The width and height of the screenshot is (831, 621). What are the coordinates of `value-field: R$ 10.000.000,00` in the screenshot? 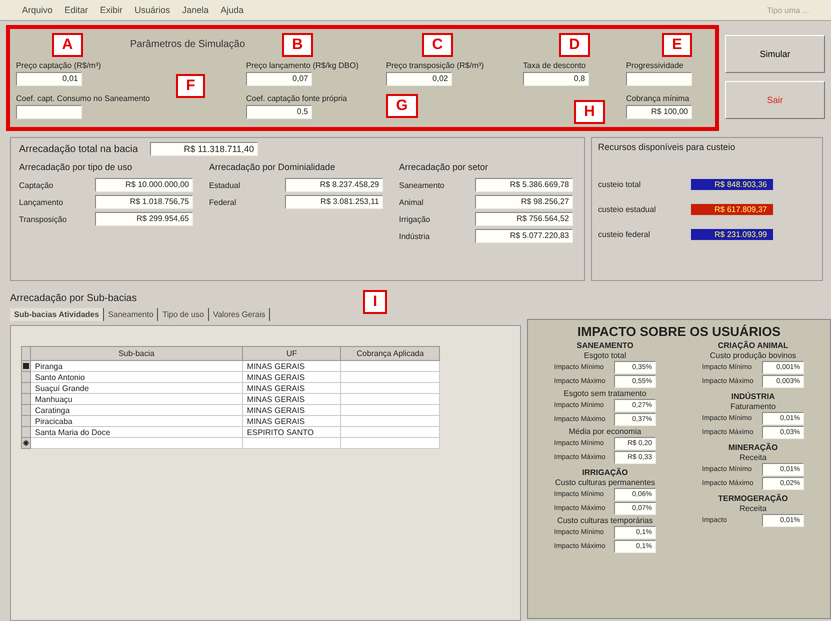 It's located at (144, 185).